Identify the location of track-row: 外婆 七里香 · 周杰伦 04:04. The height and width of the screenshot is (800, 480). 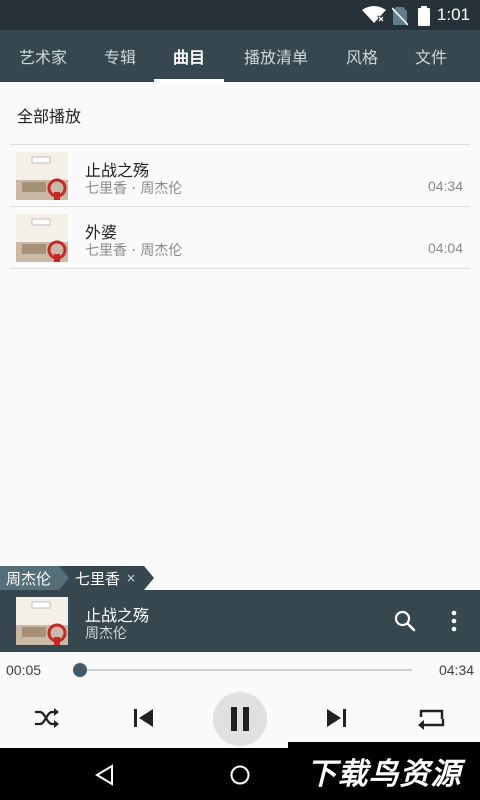
(240, 238).